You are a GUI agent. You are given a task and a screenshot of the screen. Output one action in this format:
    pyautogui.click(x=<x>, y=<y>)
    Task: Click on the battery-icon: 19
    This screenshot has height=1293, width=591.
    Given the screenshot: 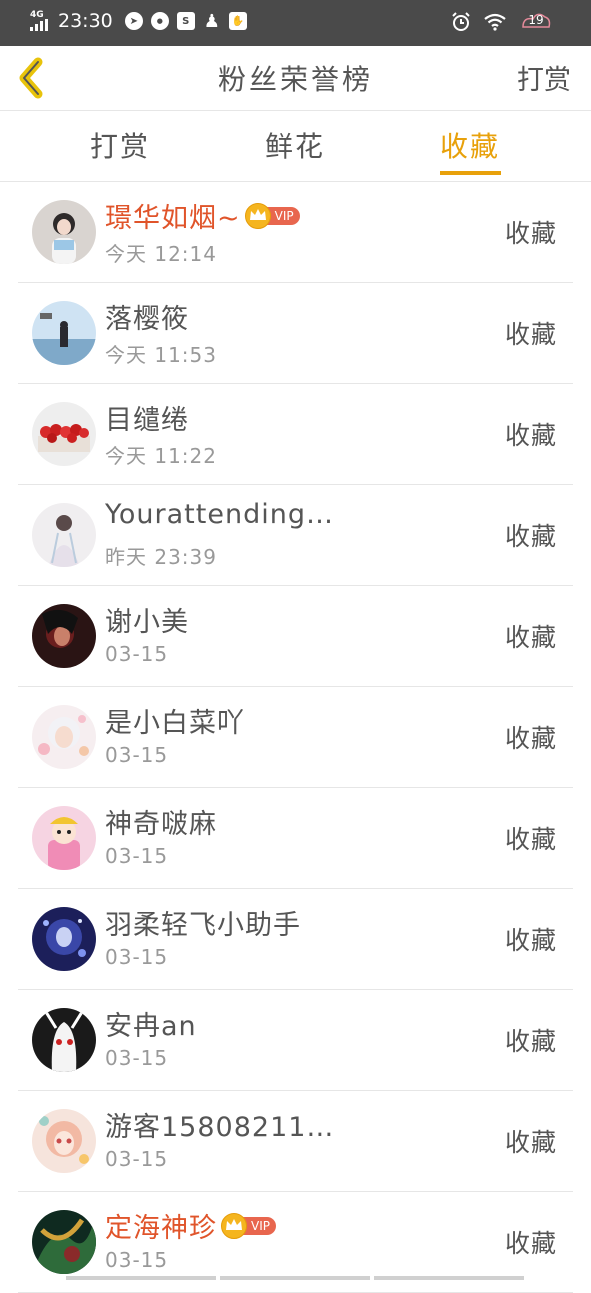 What is the action you would take?
    pyautogui.click(x=536, y=22)
    